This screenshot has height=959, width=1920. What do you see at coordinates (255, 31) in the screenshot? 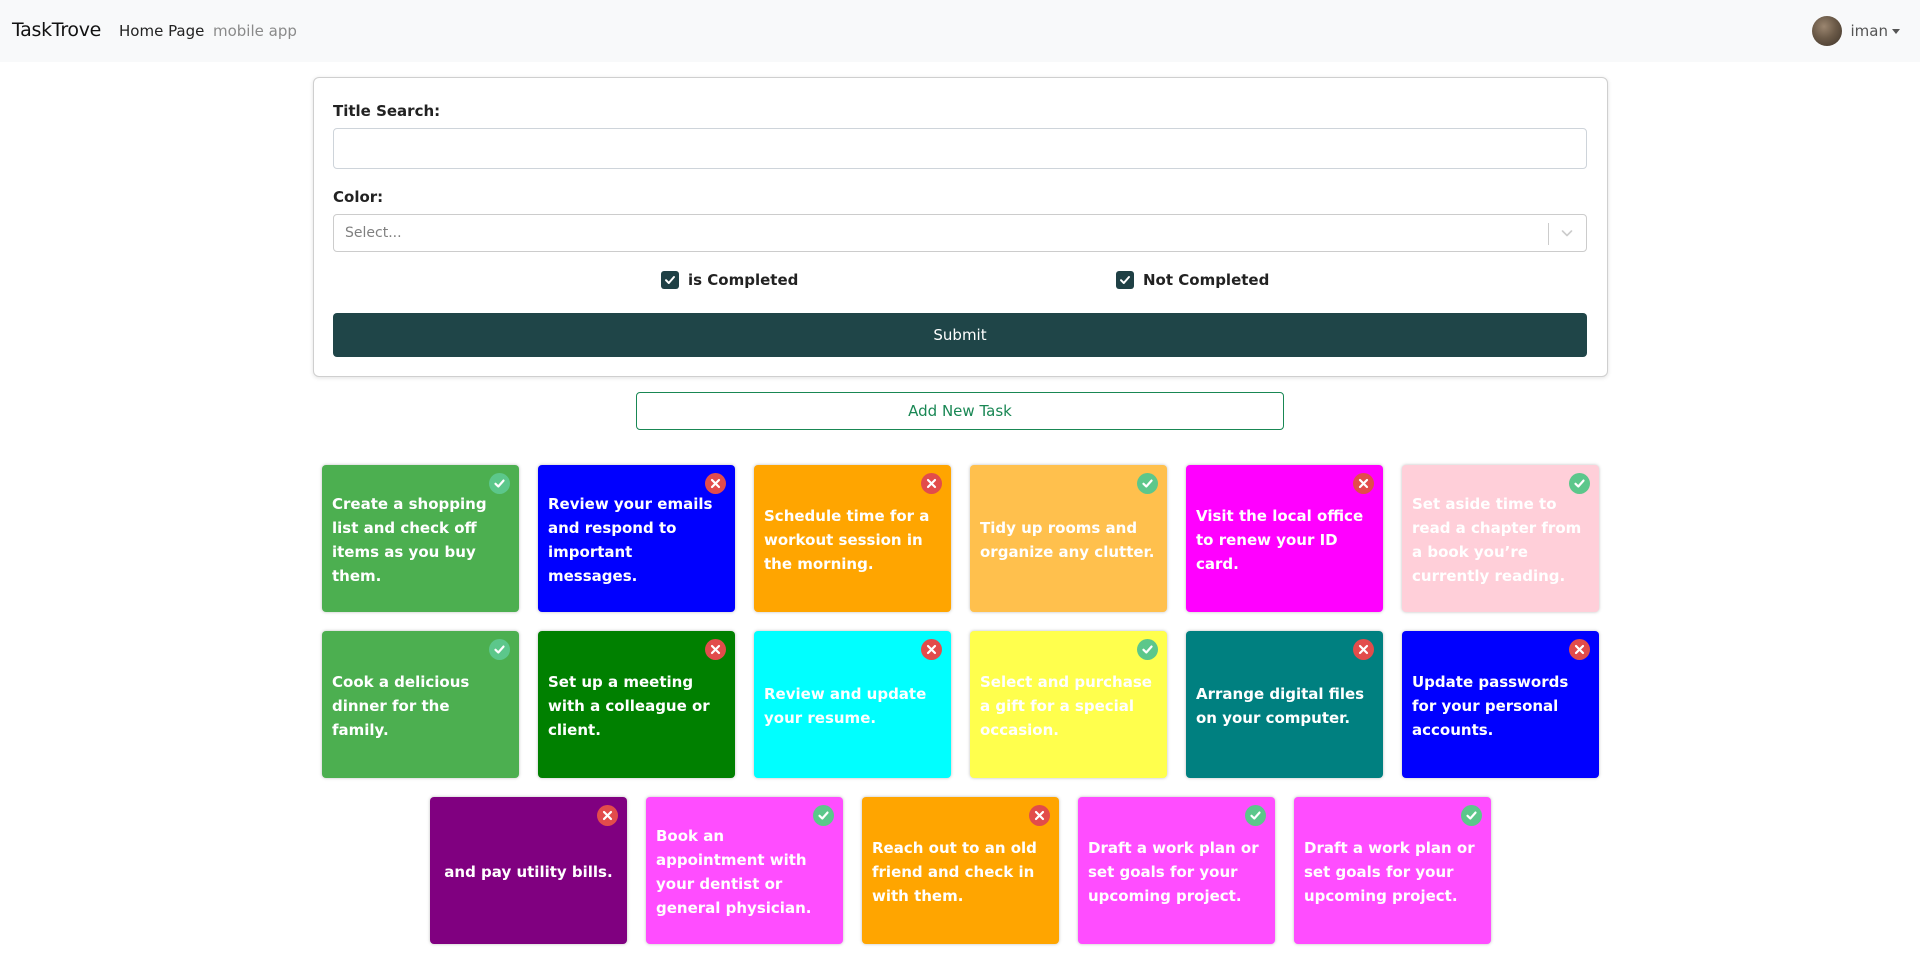
I see `nav-mobile-app-link: mobile app` at bounding box center [255, 31].